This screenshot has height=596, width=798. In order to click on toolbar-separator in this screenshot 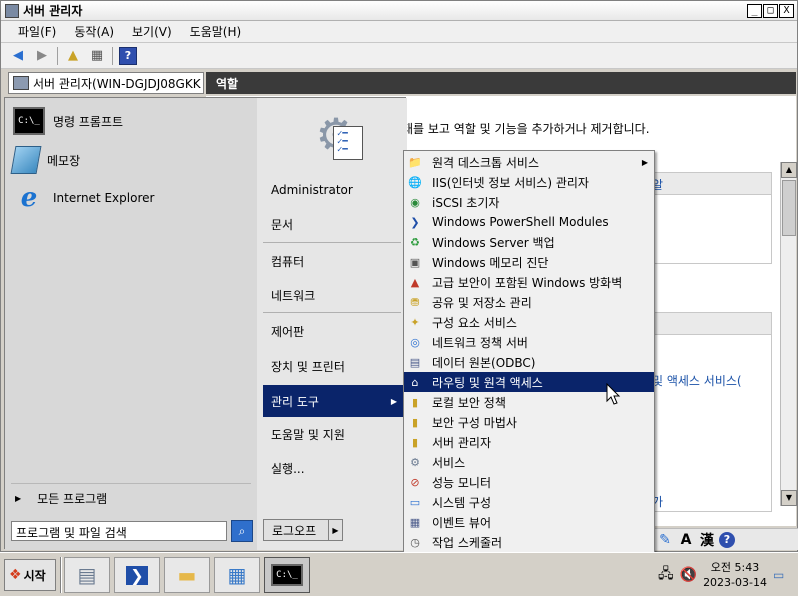, I will do `click(57, 55)`.